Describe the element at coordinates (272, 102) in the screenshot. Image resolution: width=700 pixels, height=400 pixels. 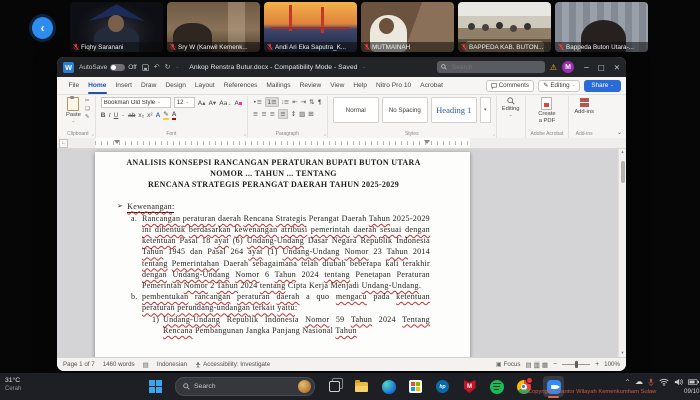
I see `numbered-list-icon: 1≡` at that location.